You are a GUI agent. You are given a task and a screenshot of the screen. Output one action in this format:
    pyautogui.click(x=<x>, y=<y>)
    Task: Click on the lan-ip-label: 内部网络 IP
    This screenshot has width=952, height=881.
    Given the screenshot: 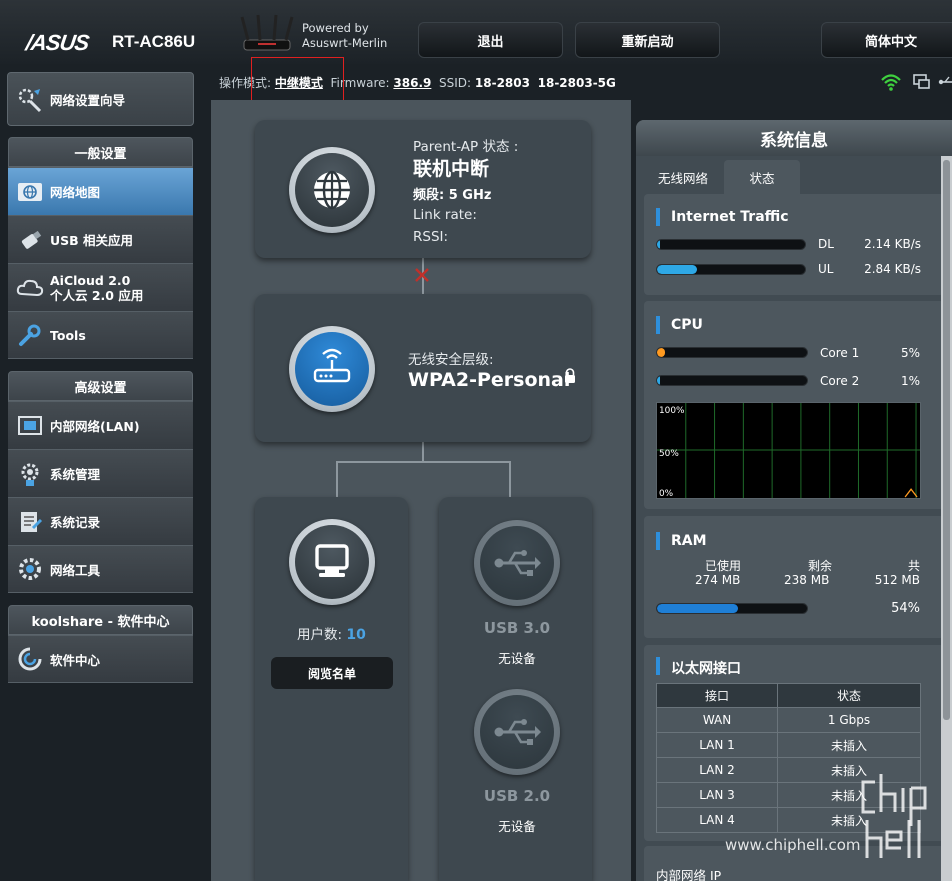 What is the action you would take?
    pyautogui.click(x=689, y=874)
    